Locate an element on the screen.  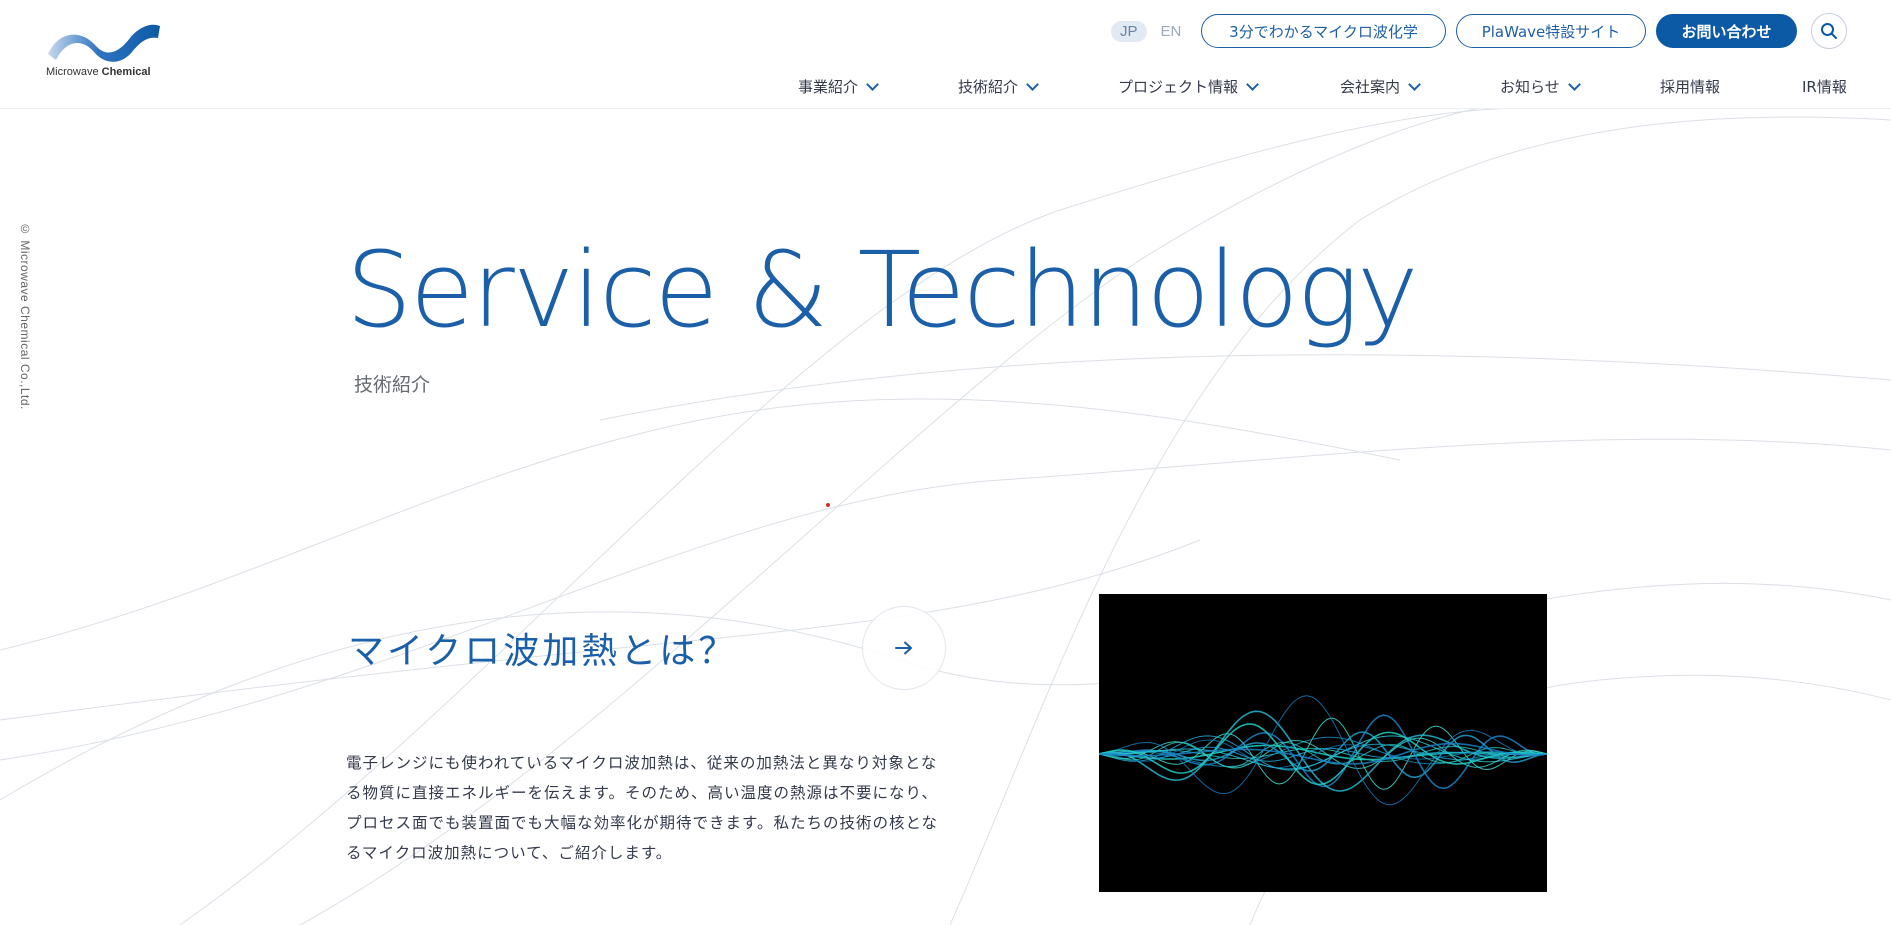
main-navigation: 事業紹介 技術紹介 プロジェクト情報 会社案内 お知らせ 採用情報 IR情報 is located at coordinates (945, 87).